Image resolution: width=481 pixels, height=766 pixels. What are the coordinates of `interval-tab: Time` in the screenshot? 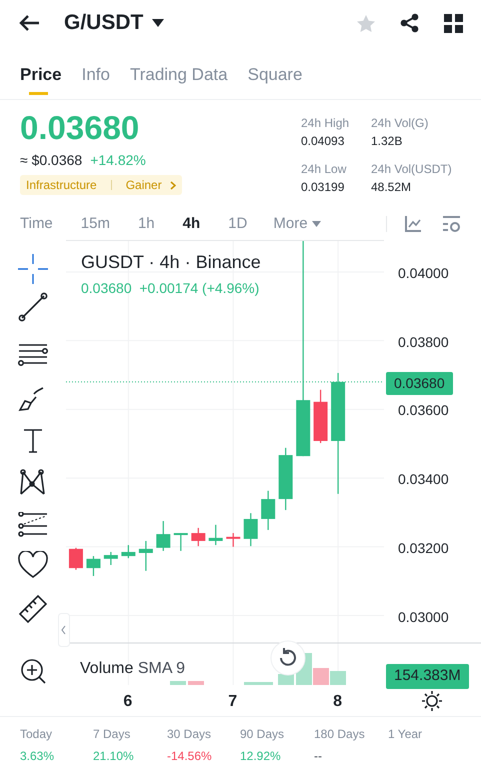 It's located at (36, 224).